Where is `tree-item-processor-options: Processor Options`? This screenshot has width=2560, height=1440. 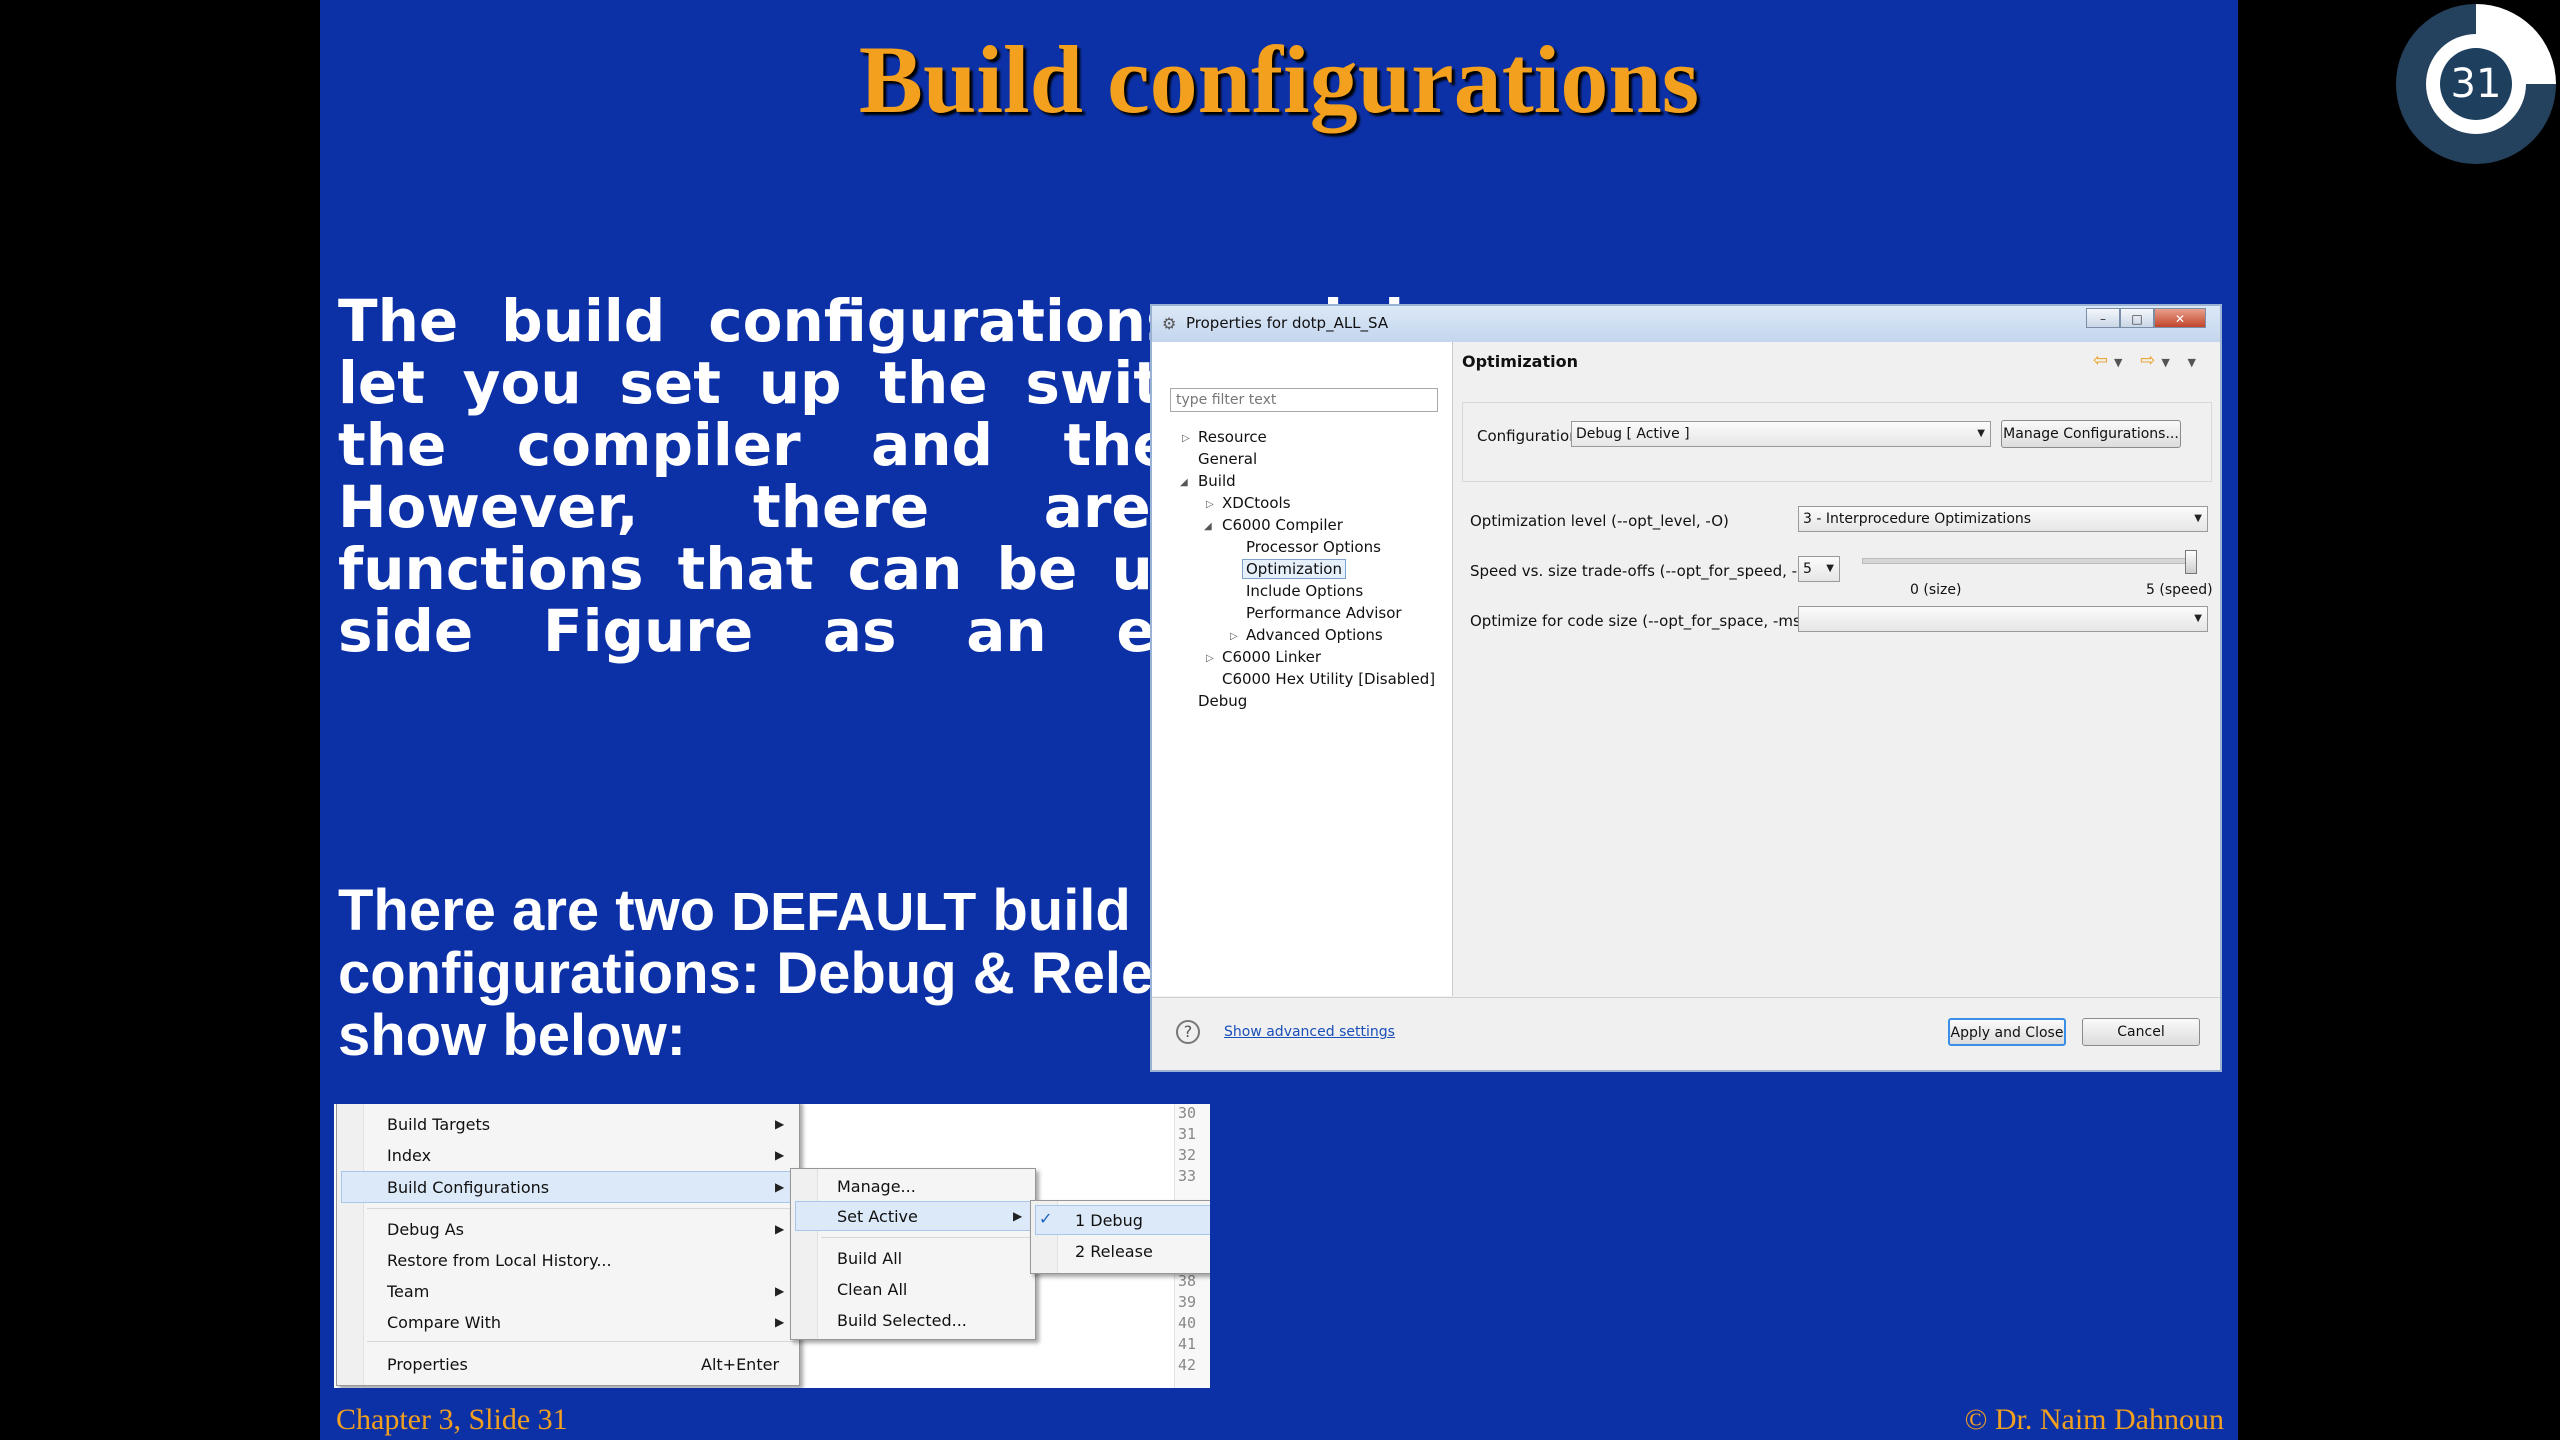 tree-item-processor-options: Processor Options is located at coordinates (1313, 547).